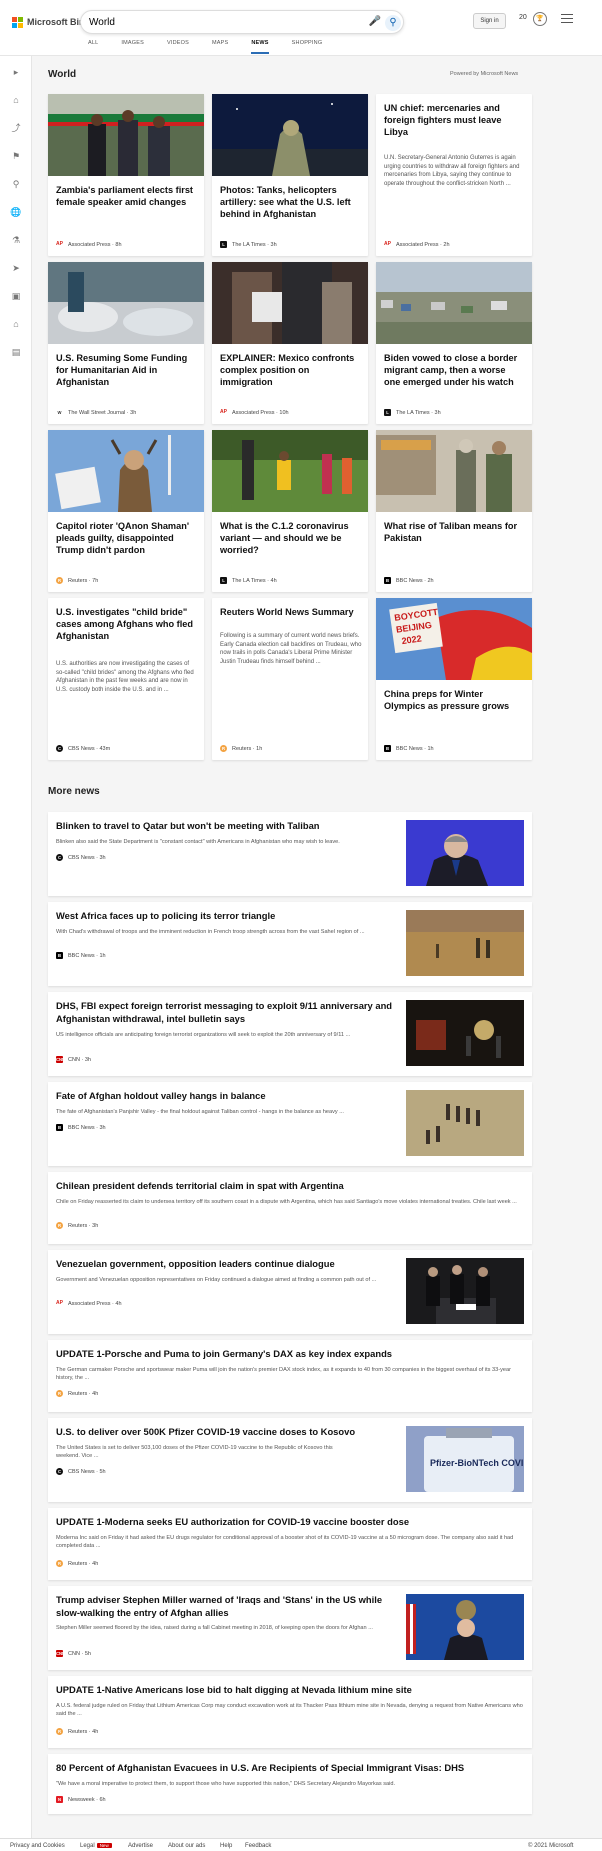  What do you see at coordinates (290, 135) in the screenshot?
I see `soldier-night-photo` at bounding box center [290, 135].